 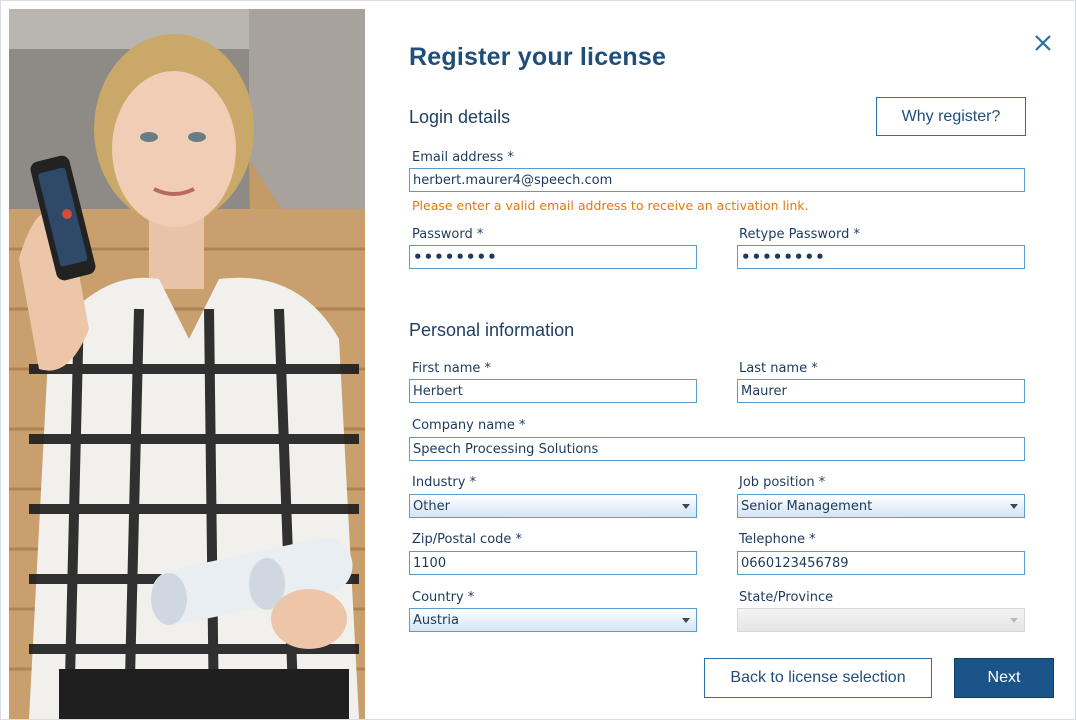 I want to click on last-name-input, so click(x=881, y=391).